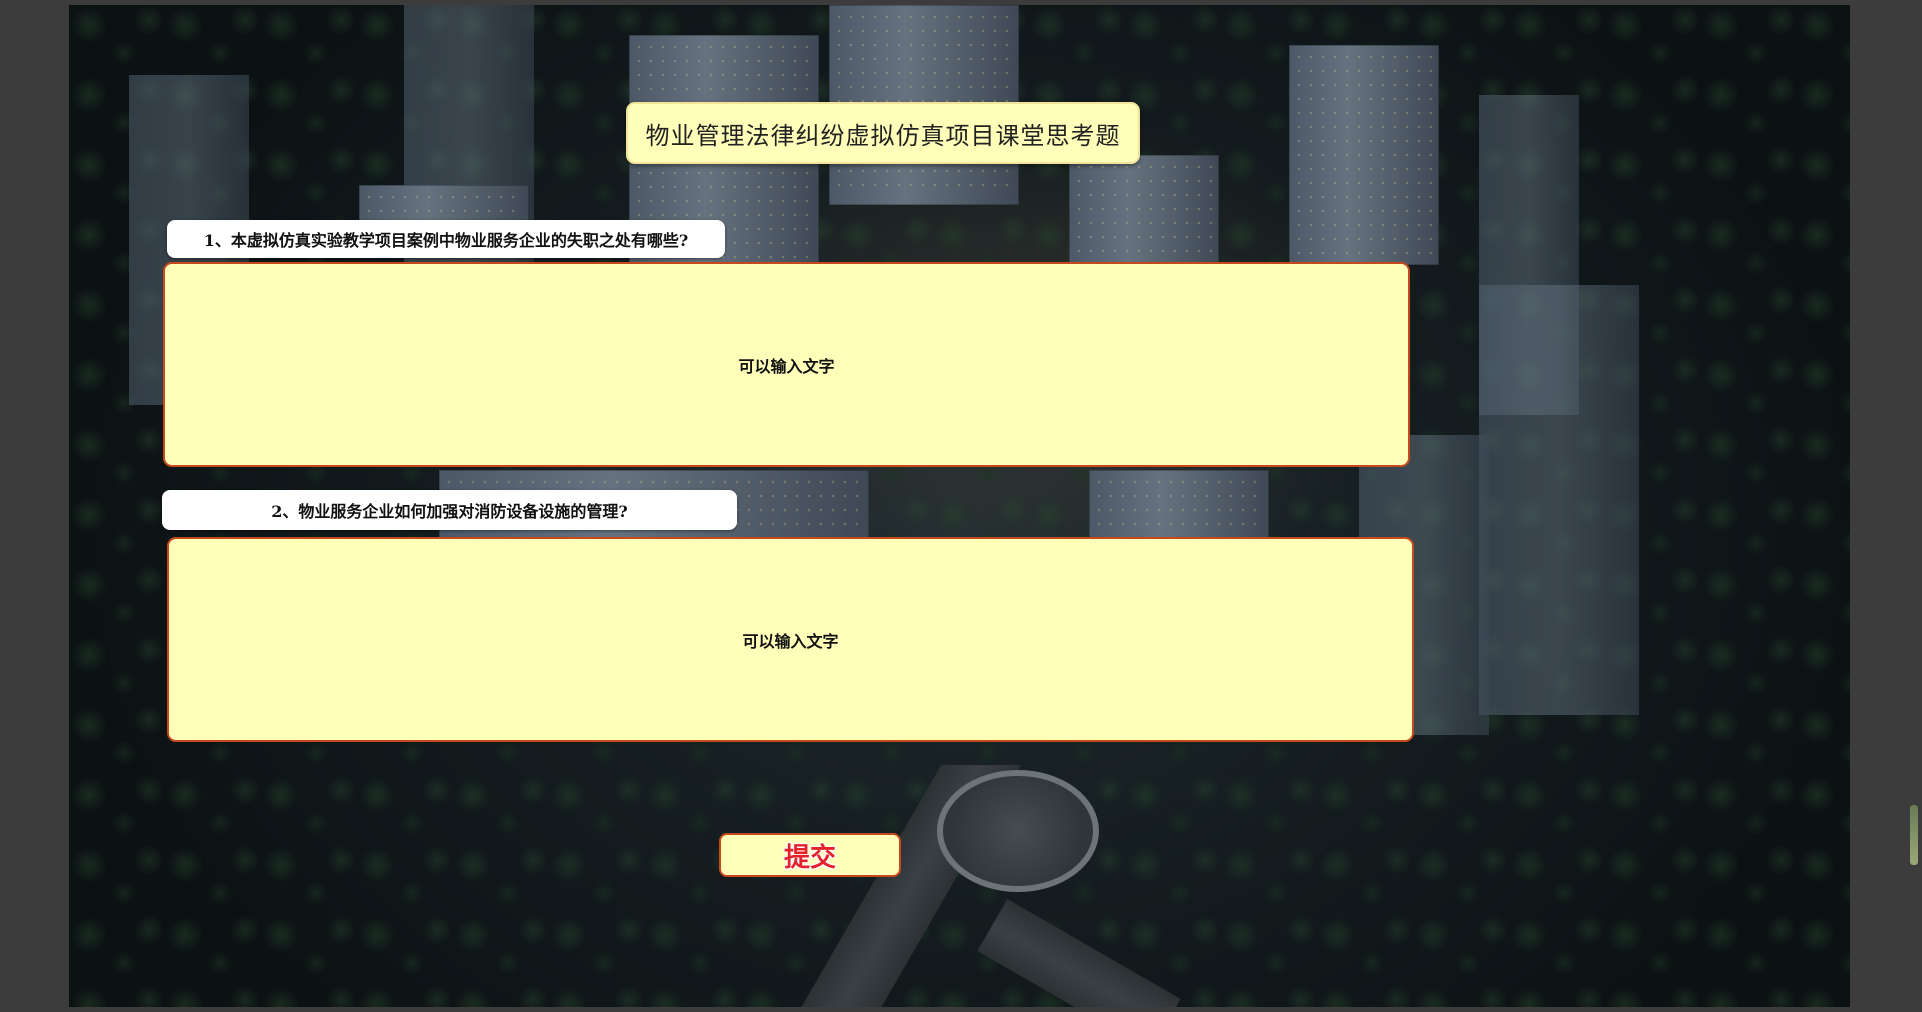 Image resolution: width=1922 pixels, height=1012 pixels. I want to click on question-2-label: 2、物业服务企业如何加强对消防设备设施的管理?, so click(449, 510).